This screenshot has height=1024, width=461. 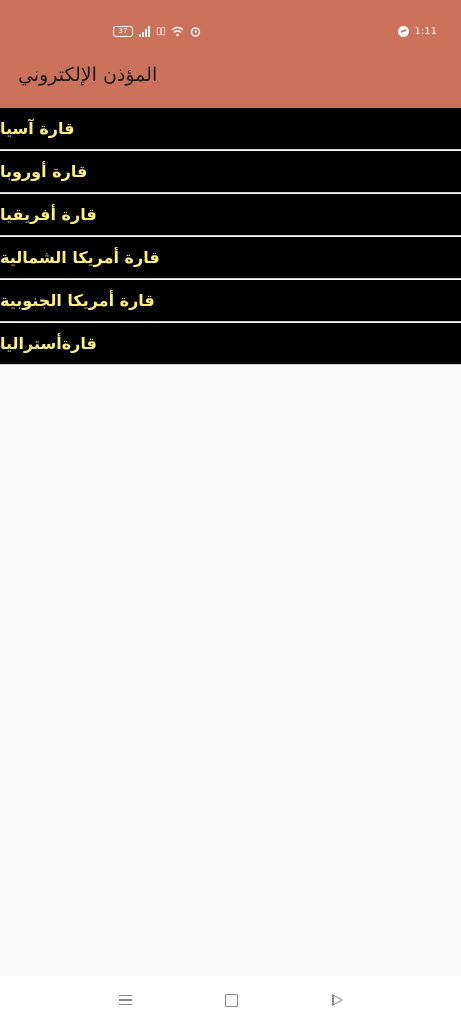 I want to click on alarm-icon, so click(x=195, y=31).